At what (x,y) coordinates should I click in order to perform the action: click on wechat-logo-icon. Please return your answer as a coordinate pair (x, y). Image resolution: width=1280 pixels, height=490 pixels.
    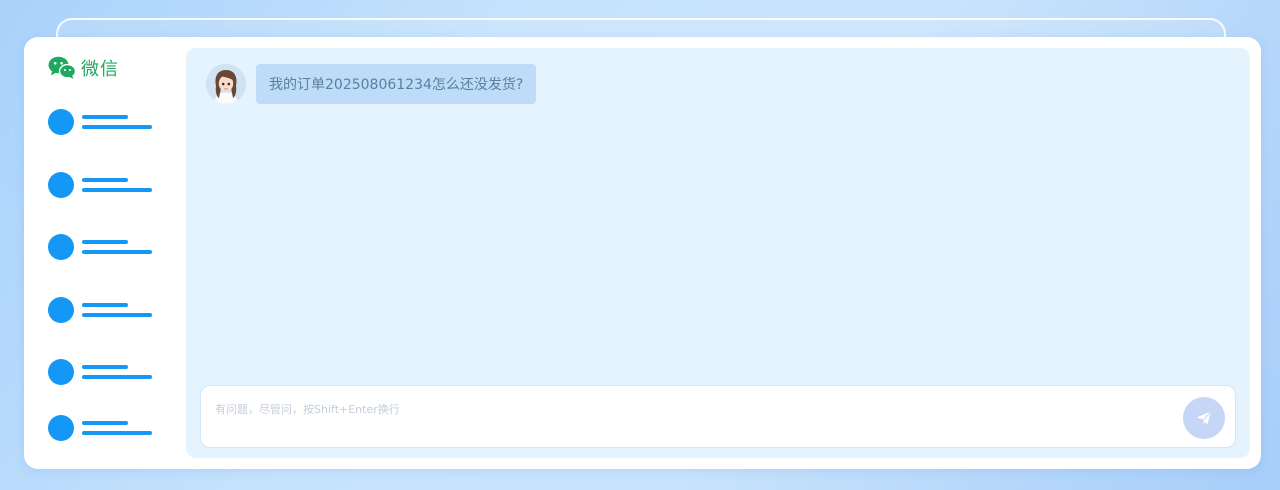
    Looking at the image, I should click on (62, 67).